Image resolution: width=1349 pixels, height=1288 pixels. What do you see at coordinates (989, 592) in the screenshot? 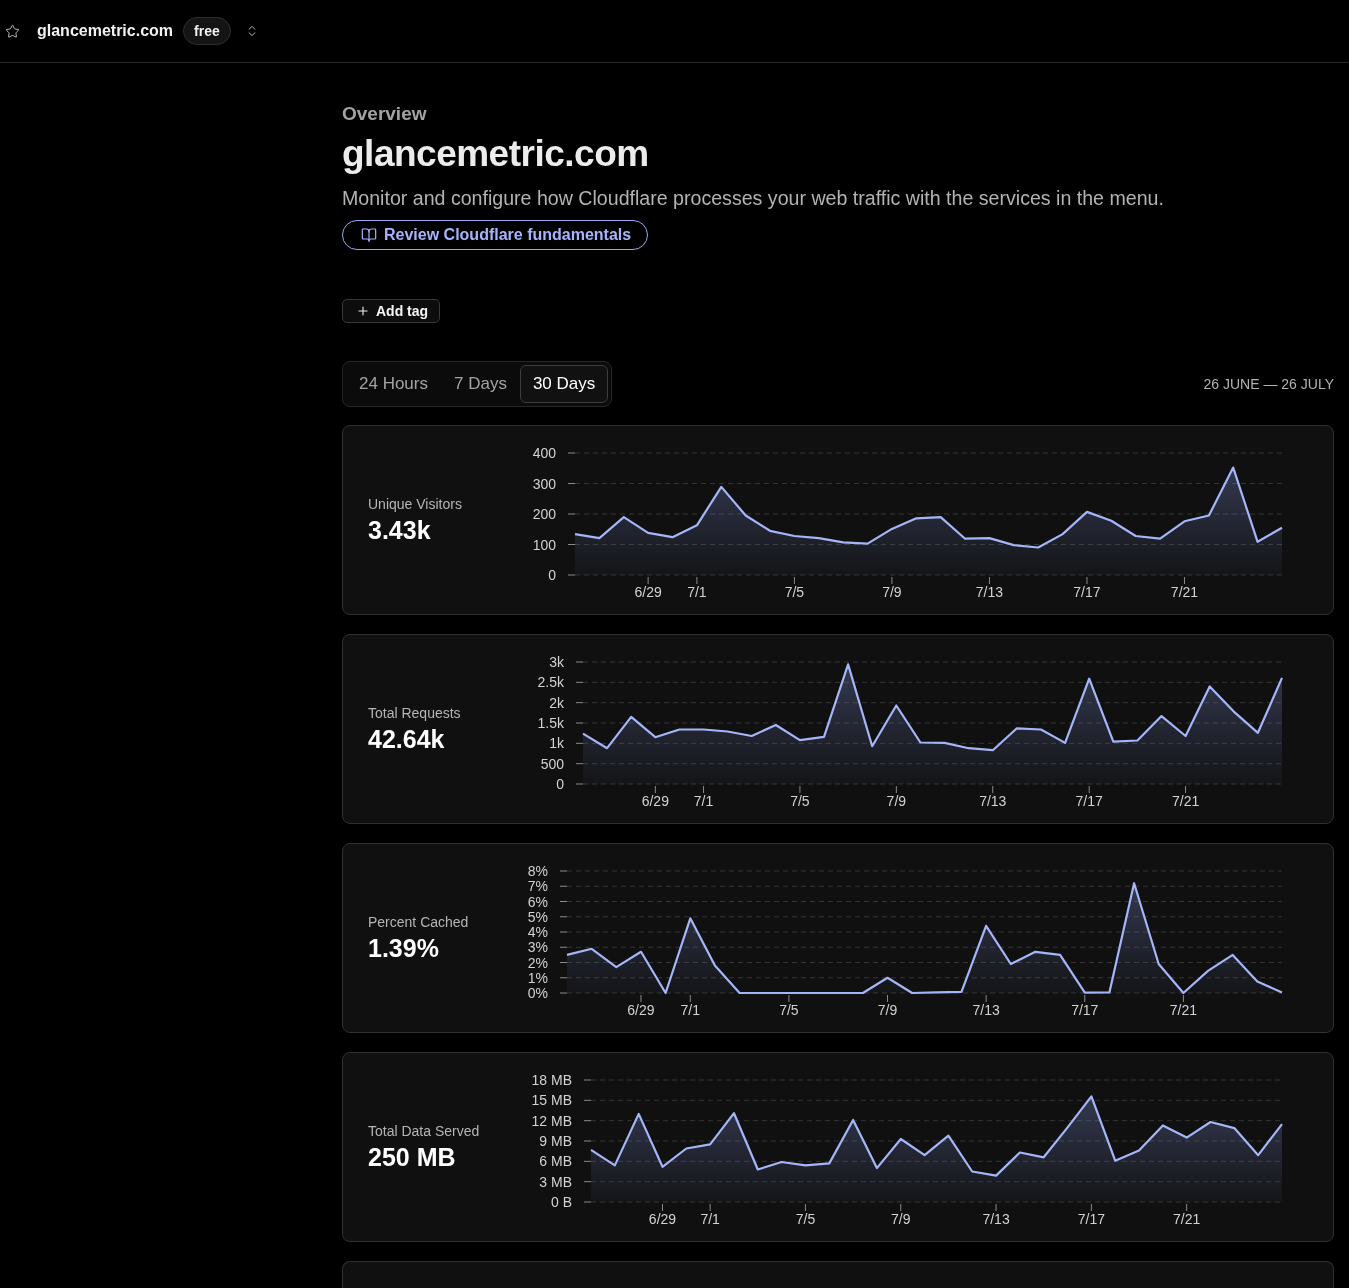
I see `x-tick-label: 7/13` at bounding box center [989, 592].